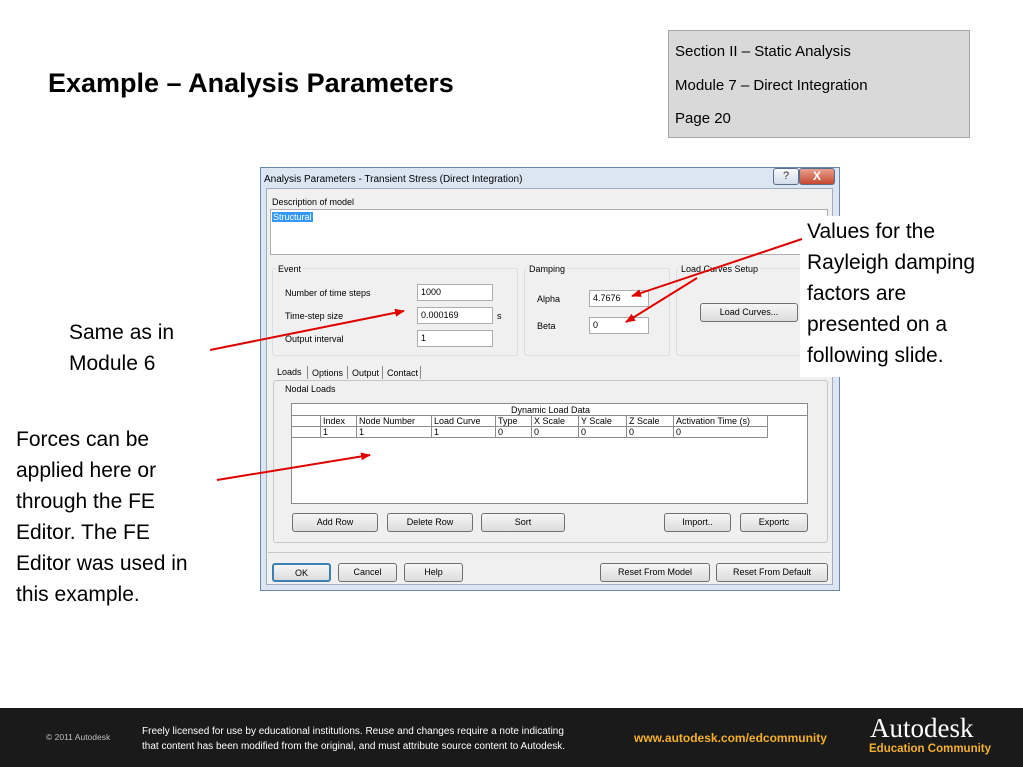  I want to click on footer-url: www.autodesk.com/edcommunity, so click(730, 738).